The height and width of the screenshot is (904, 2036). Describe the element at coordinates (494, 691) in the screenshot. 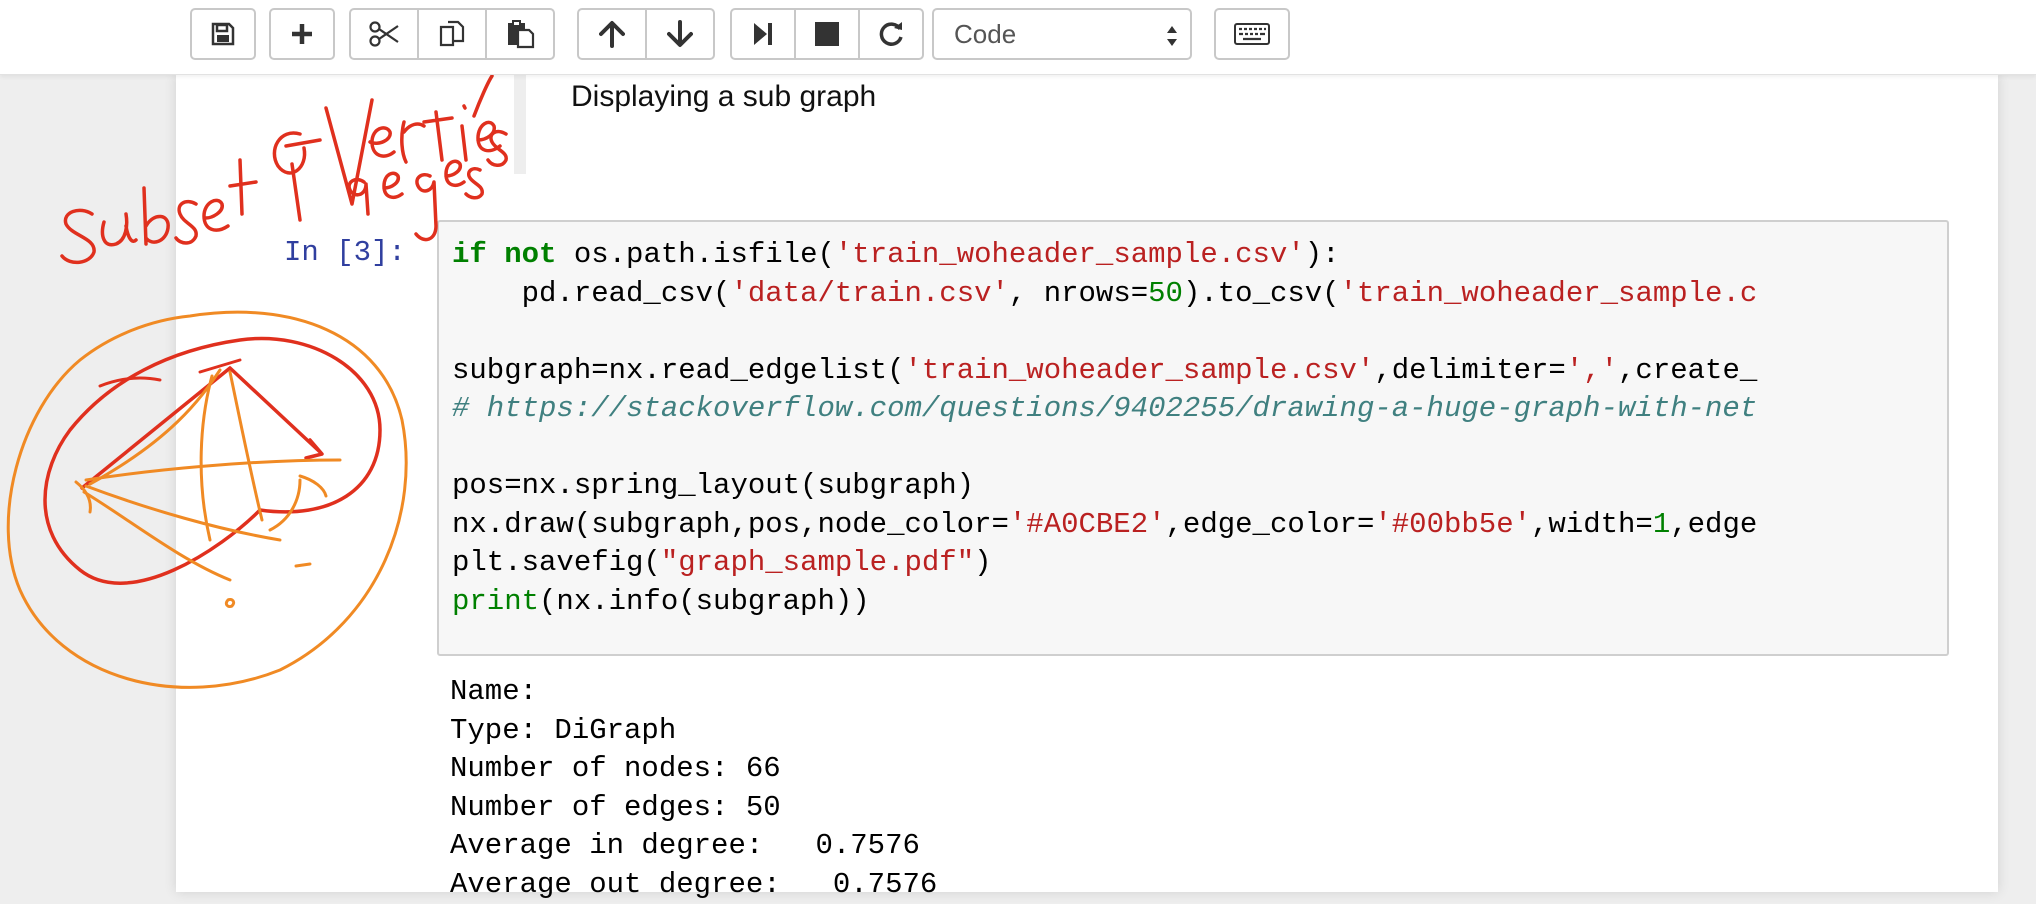

I see `output-line: Name:` at that location.